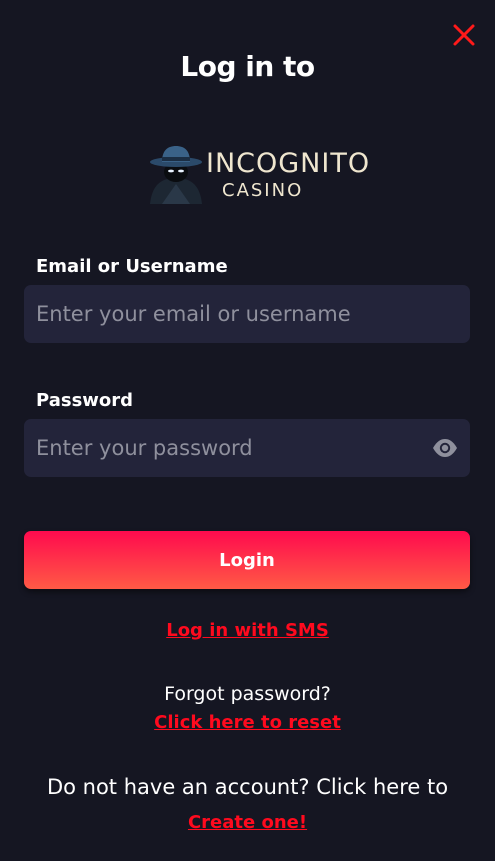  What do you see at coordinates (132, 266) in the screenshot?
I see `email-label: Email or Username` at bounding box center [132, 266].